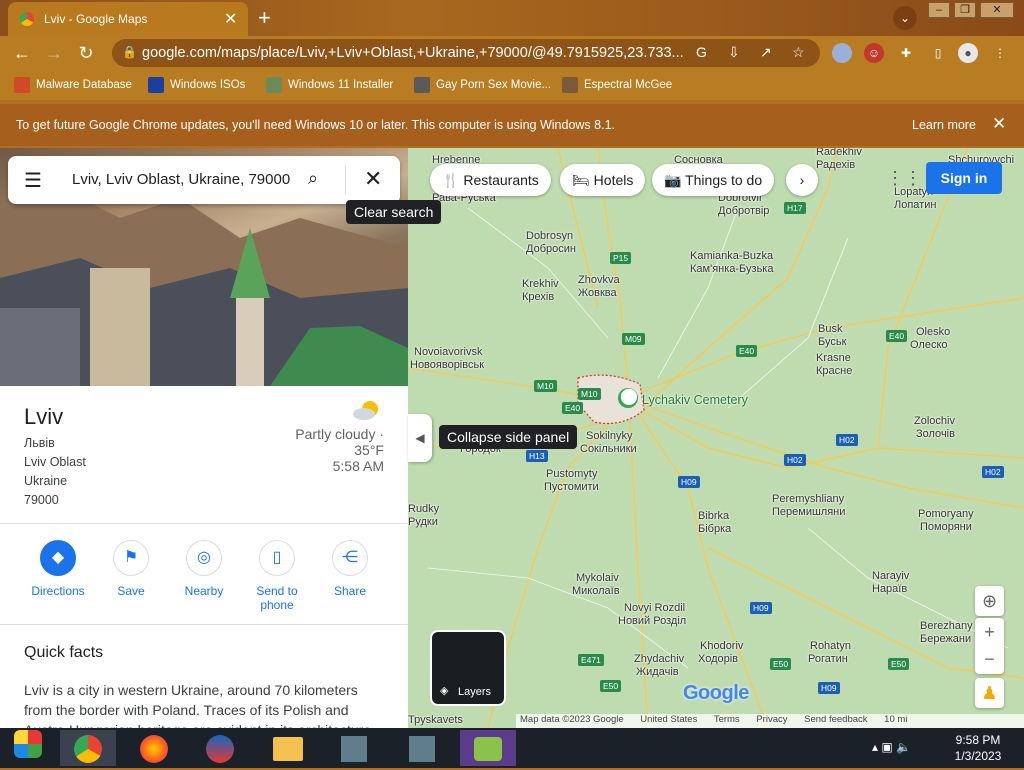 This screenshot has height=770, width=1024. What do you see at coordinates (657, 672) in the screenshot?
I see `map-label: Жидачів` at bounding box center [657, 672].